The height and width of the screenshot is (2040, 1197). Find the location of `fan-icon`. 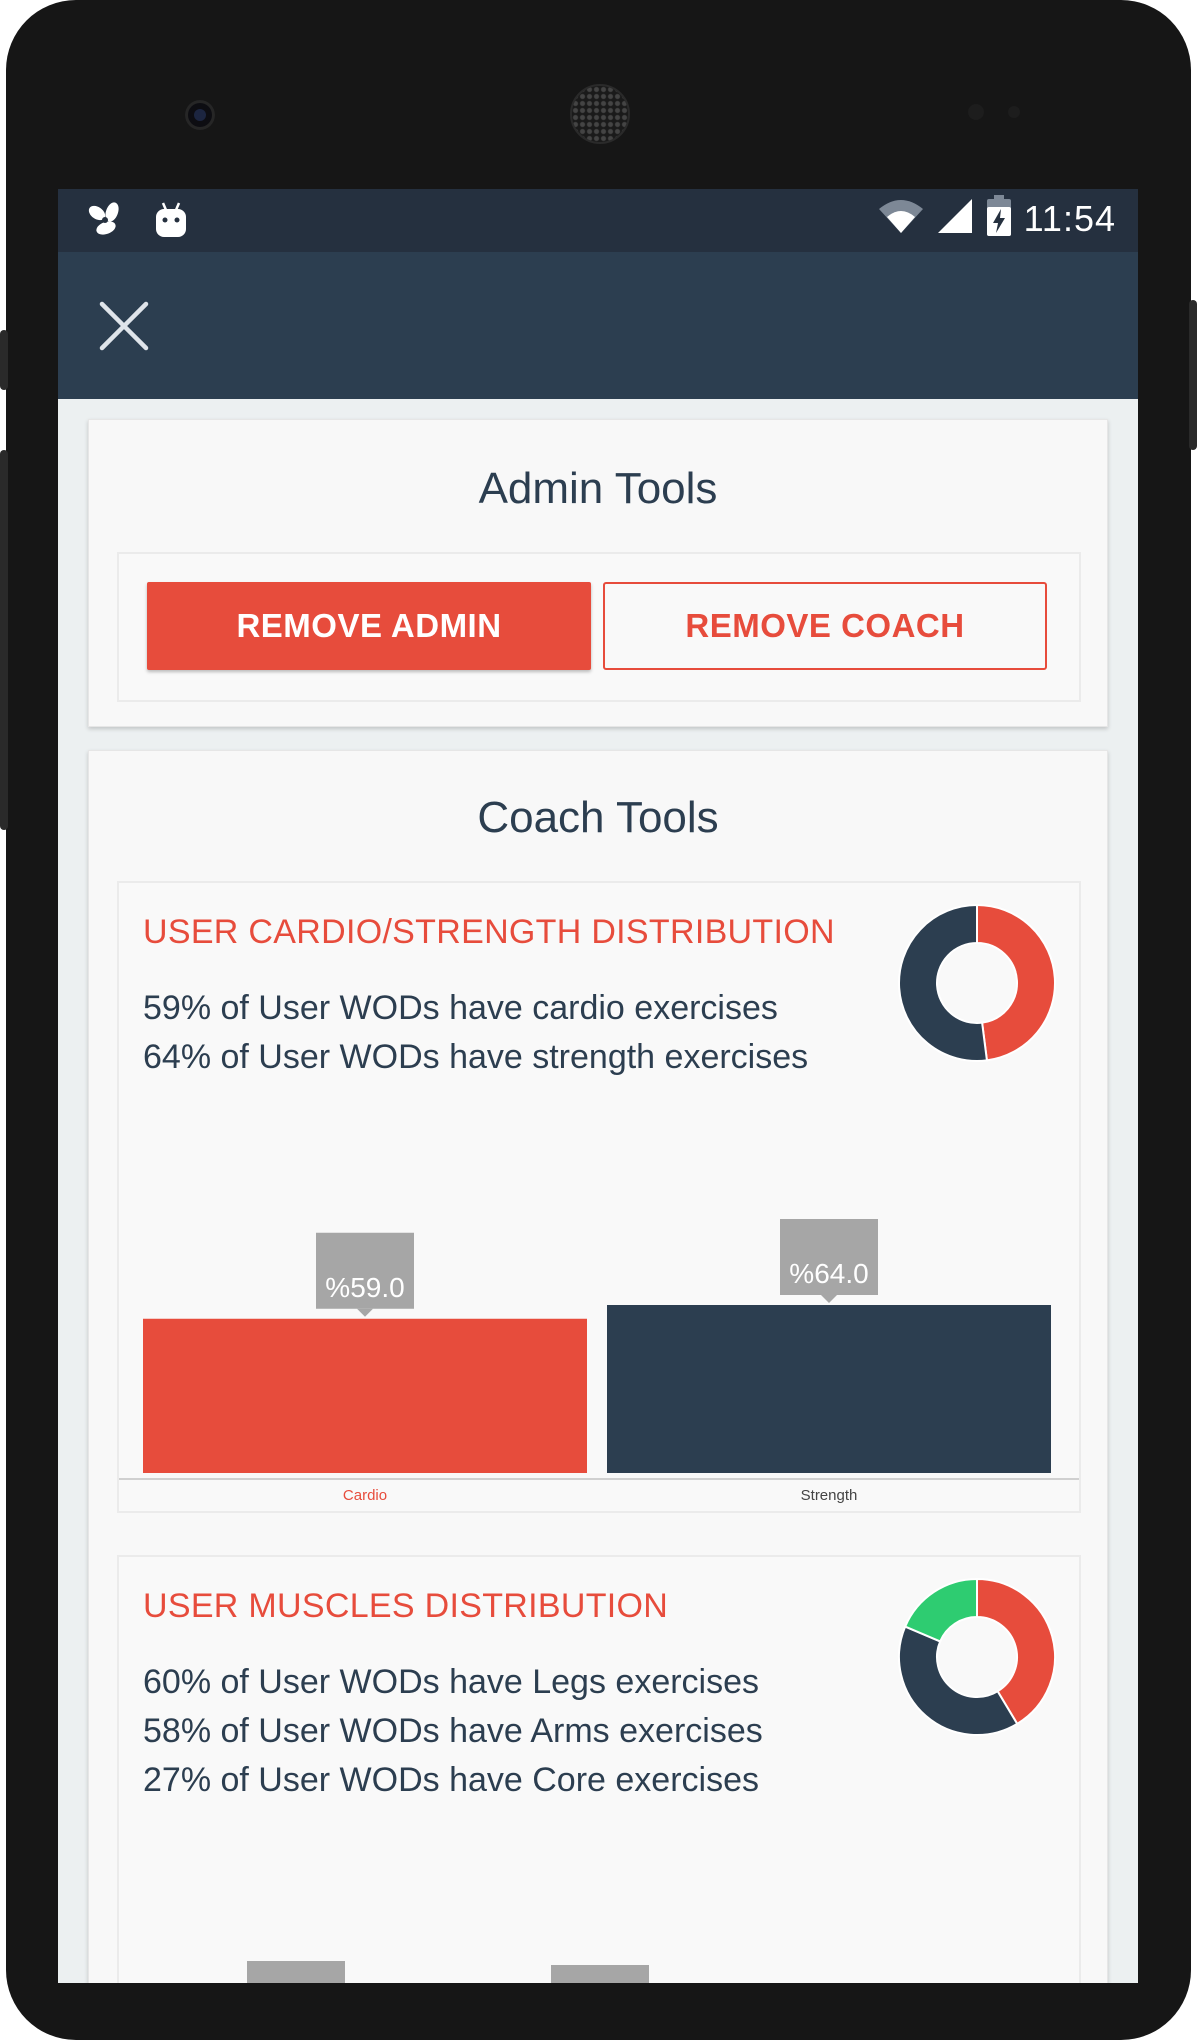

fan-icon is located at coordinates (105, 222).